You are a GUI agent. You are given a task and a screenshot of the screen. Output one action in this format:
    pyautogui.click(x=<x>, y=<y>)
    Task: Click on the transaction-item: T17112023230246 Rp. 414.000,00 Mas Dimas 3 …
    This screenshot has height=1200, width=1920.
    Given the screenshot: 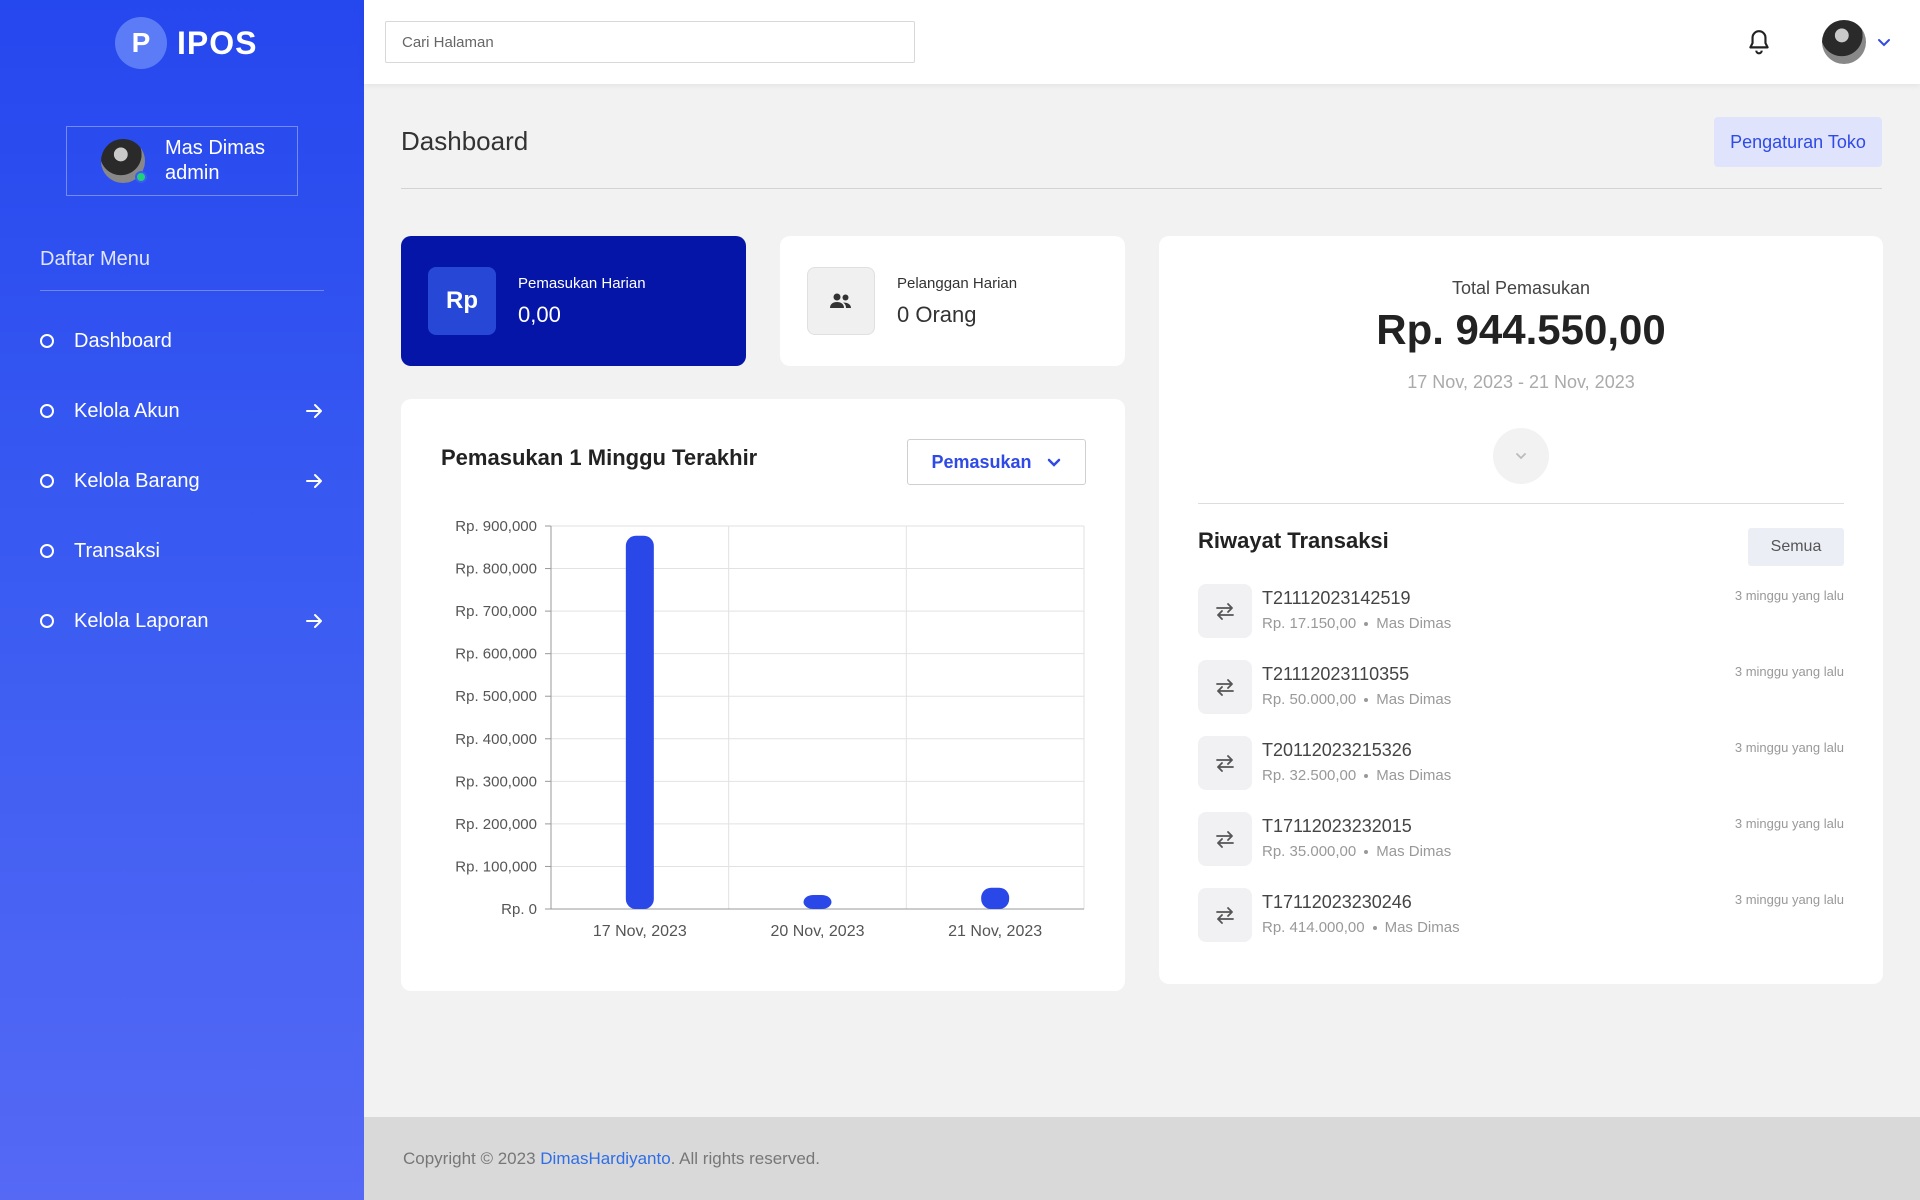 What is the action you would take?
    pyautogui.click(x=1521, y=926)
    